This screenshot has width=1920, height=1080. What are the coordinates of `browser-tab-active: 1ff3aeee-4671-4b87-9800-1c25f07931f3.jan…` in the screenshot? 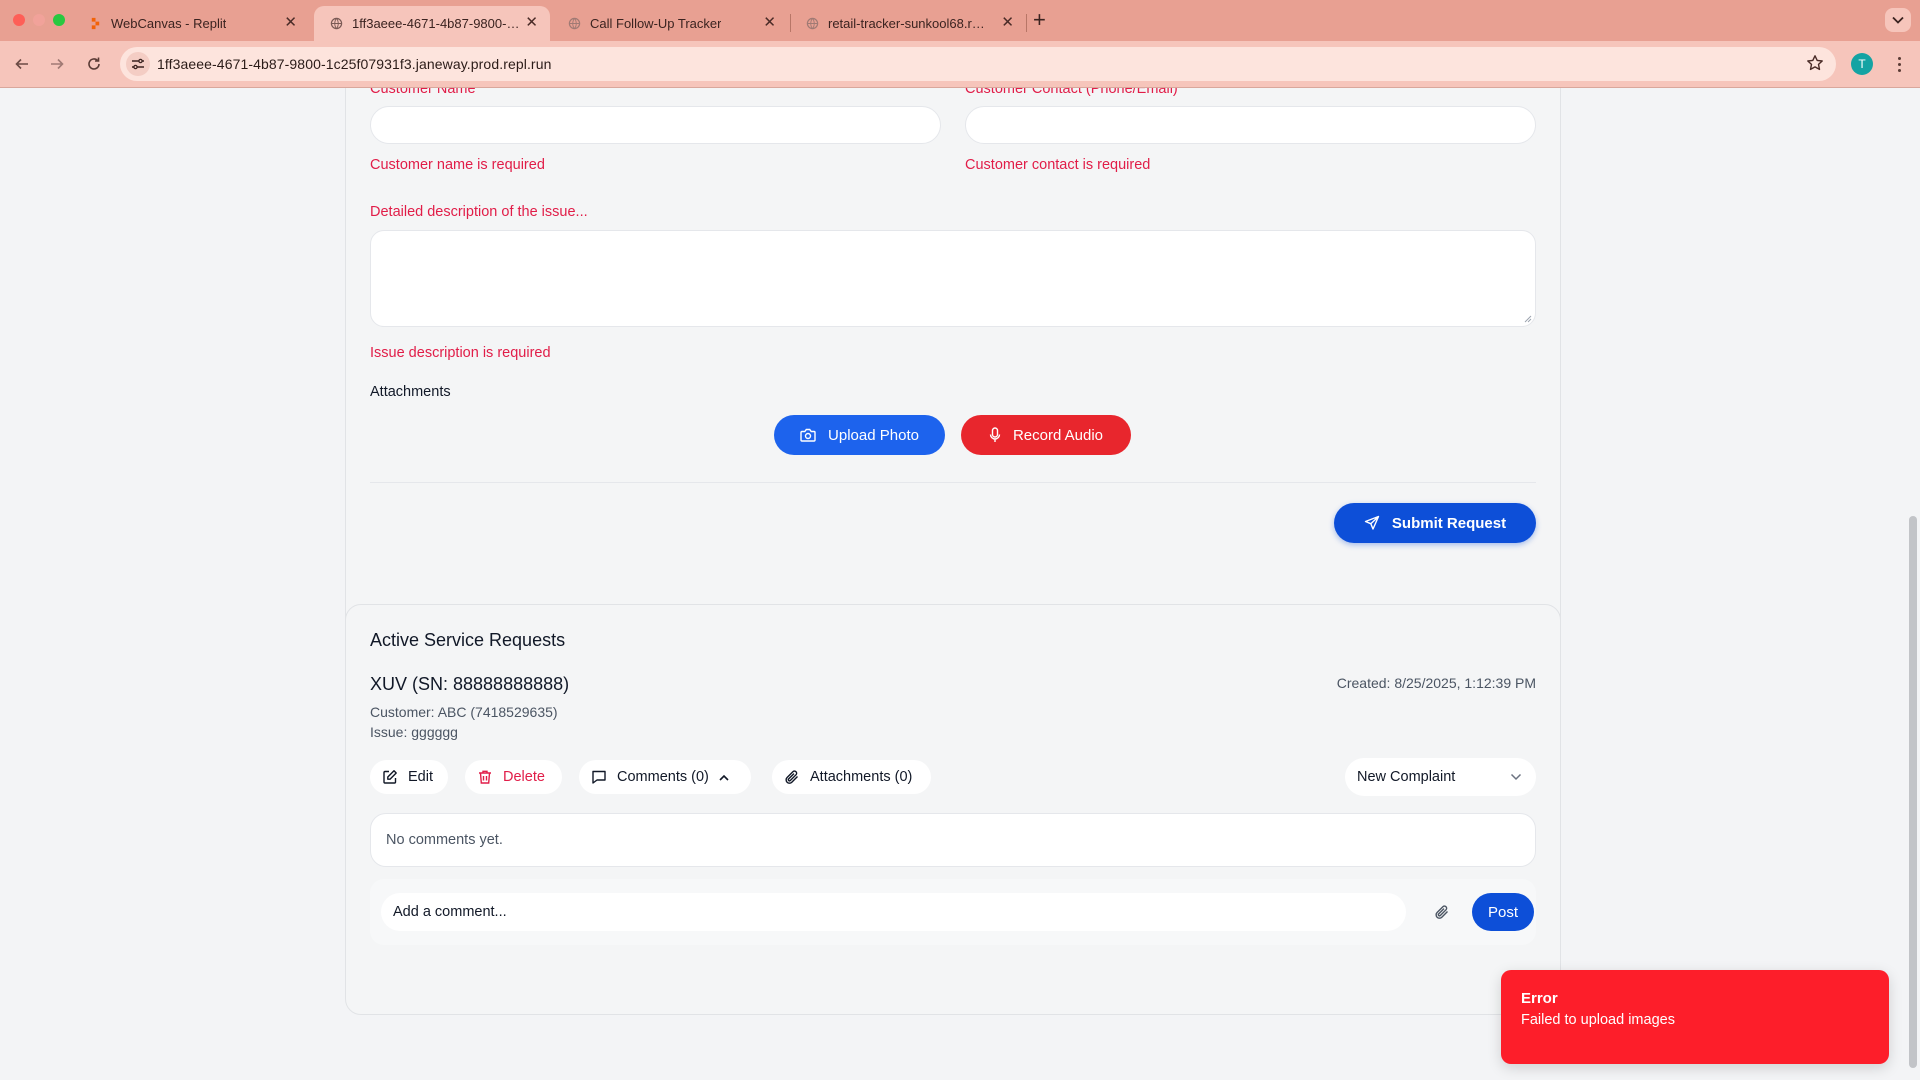 It's located at (432, 23).